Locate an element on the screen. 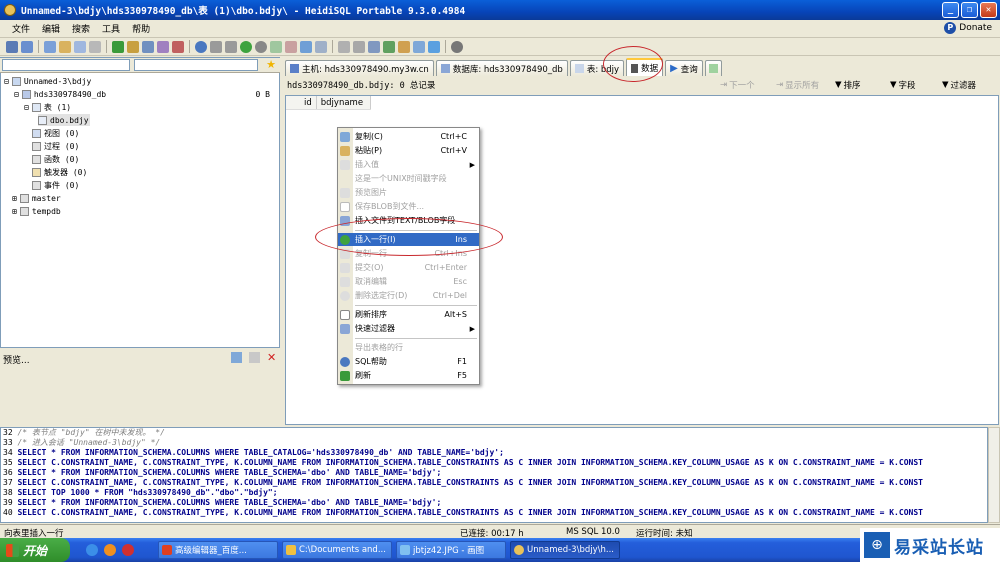 The width and height of the screenshot is (1000, 562). close-button: ✕ is located at coordinates (988, 10).